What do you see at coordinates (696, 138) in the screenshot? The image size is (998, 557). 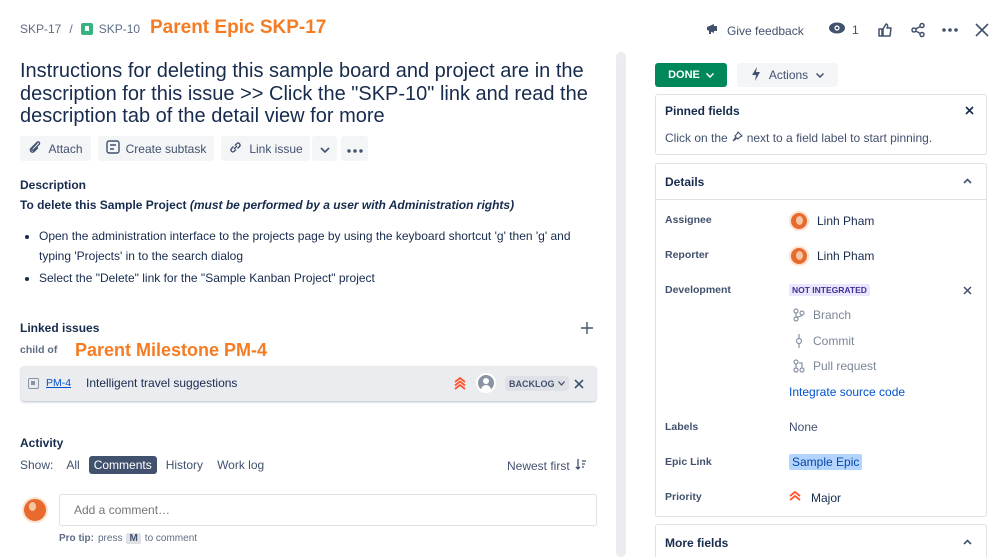 I see `pinned-hint-pre: Click on the` at bounding box center [696, 138].